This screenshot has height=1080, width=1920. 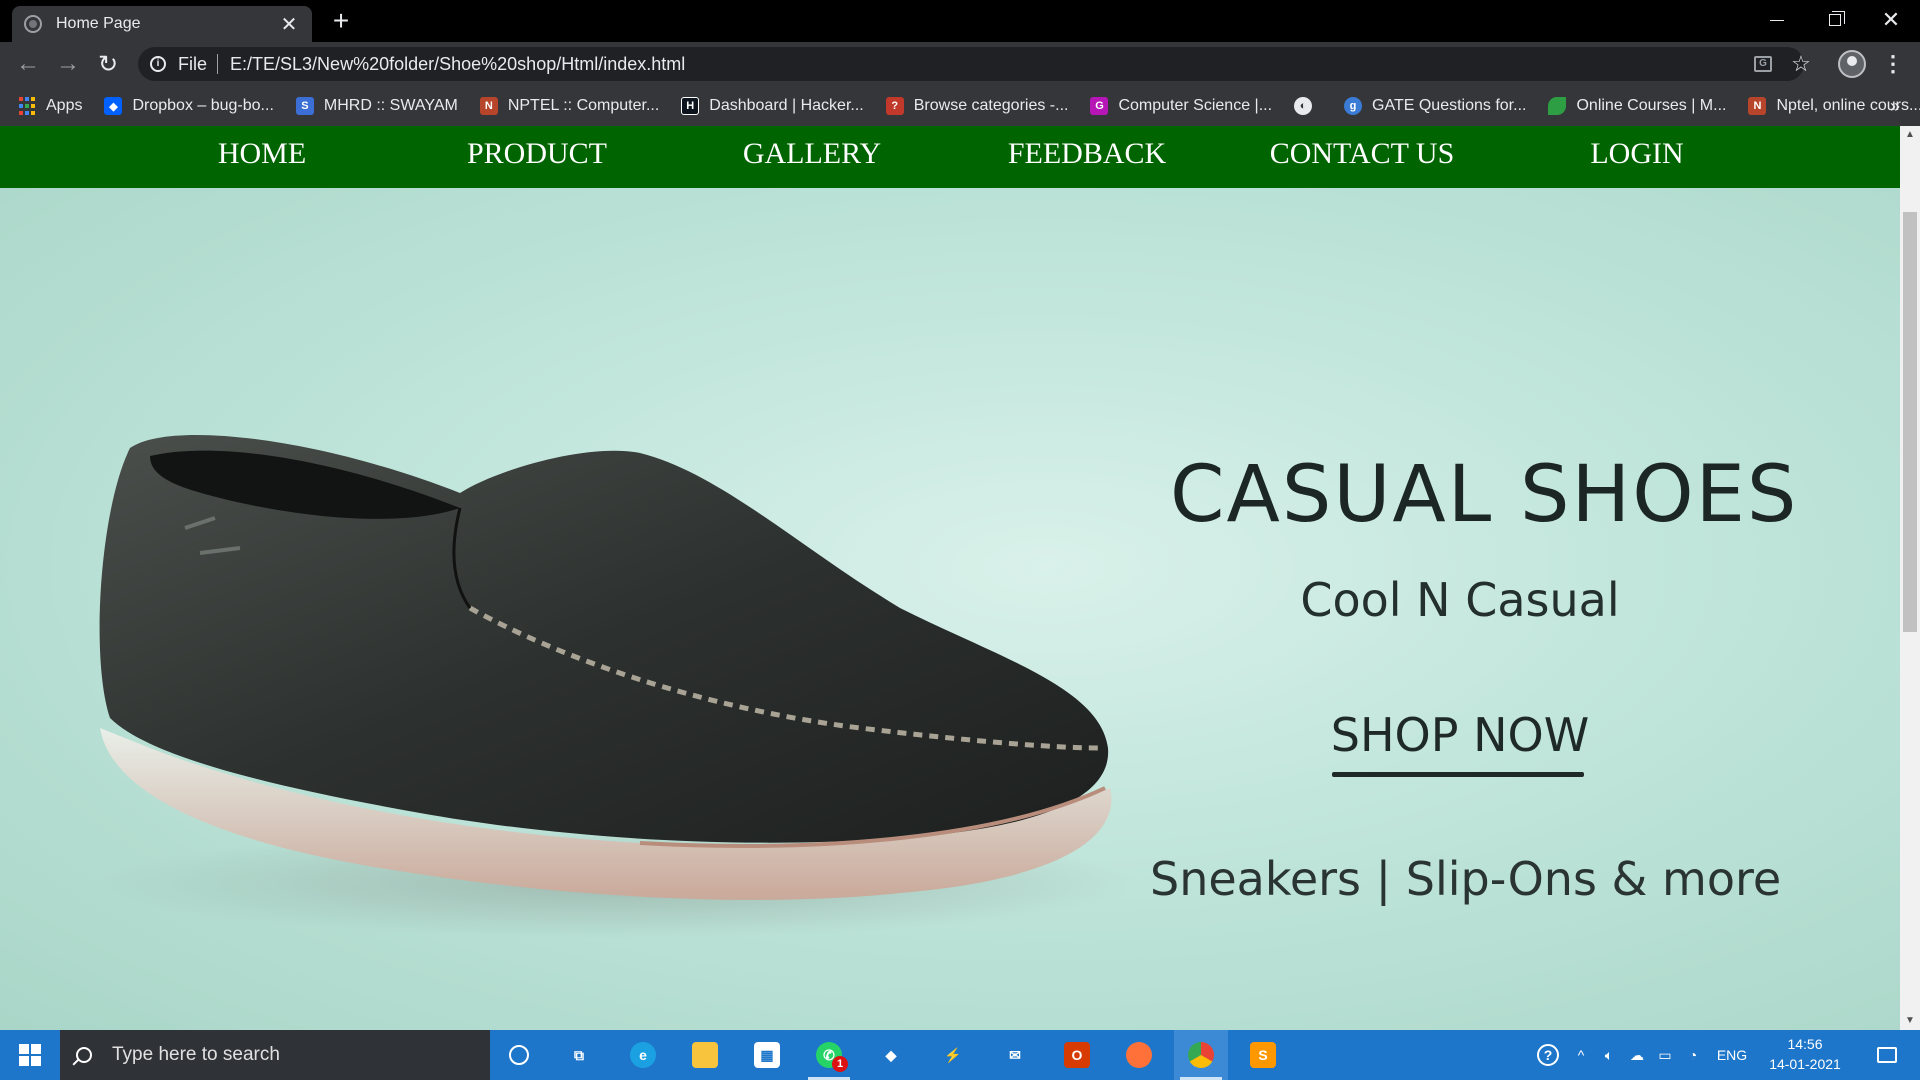 I want to click on scroll-up-arrow-icon: ▲, so click(x=1910, y=135).